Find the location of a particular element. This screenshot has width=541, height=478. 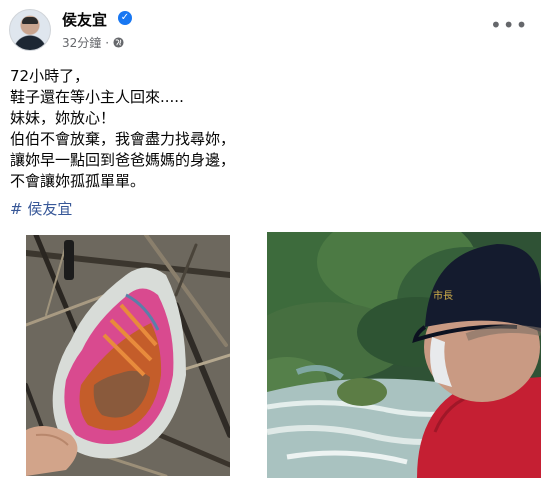

avatar is located at coordinates (30, 30).